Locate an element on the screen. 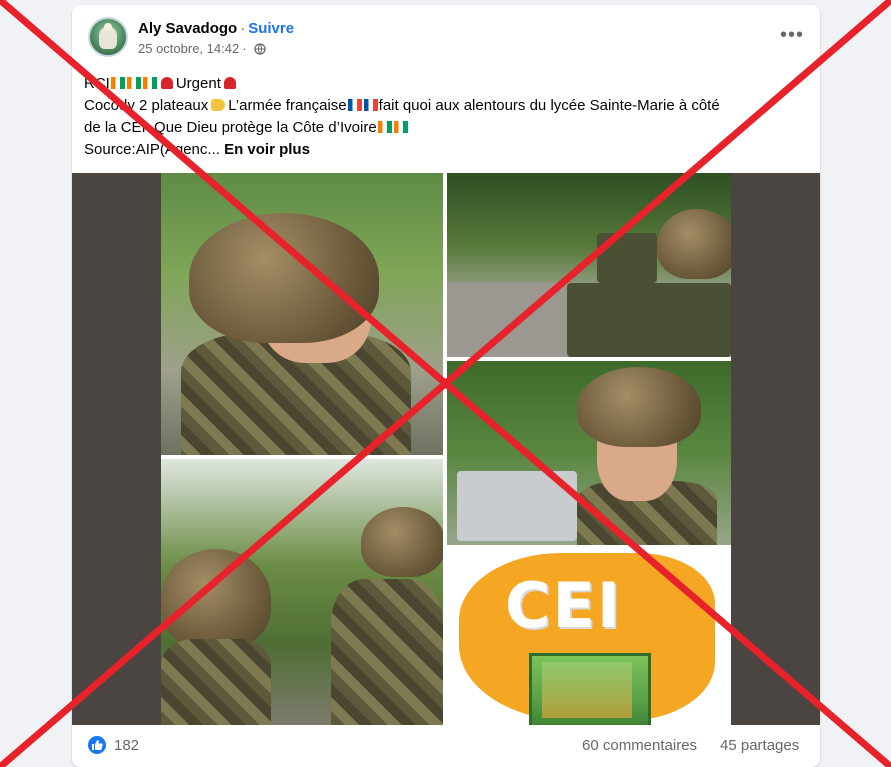 Image resolution: width=891 pixels, height=767 pixels. author-avatar is located at coordinates (108, 37).